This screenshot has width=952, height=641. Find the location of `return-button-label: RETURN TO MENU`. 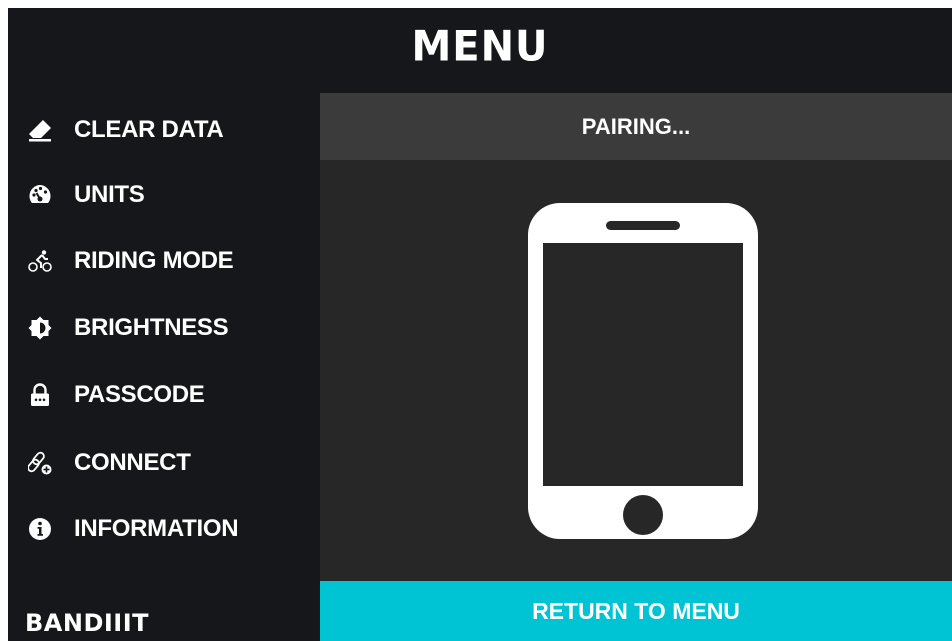

return-button-label: RETURN TO MENU is located at coordinates (636, 610).